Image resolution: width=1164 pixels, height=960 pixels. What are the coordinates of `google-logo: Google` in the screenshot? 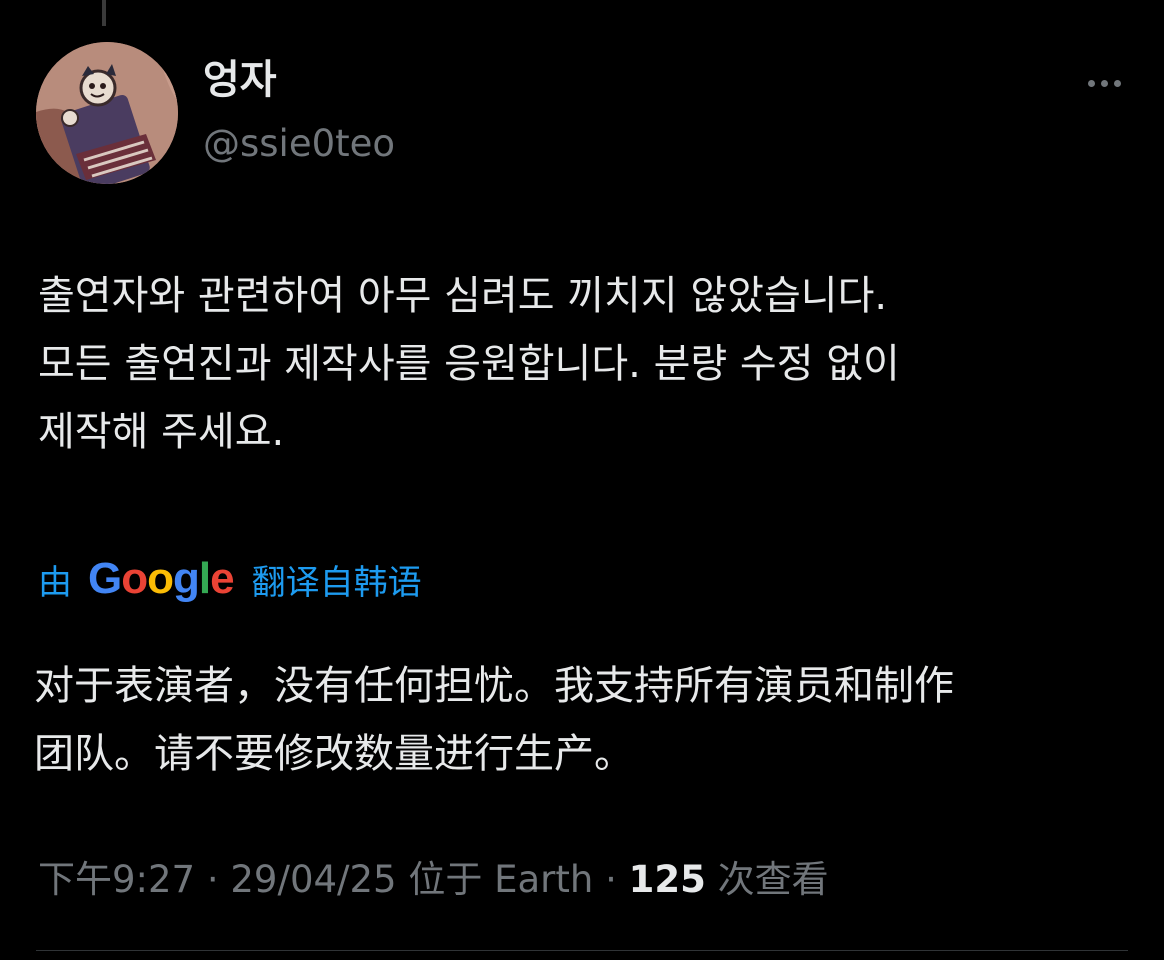 It's located at (161, 579).